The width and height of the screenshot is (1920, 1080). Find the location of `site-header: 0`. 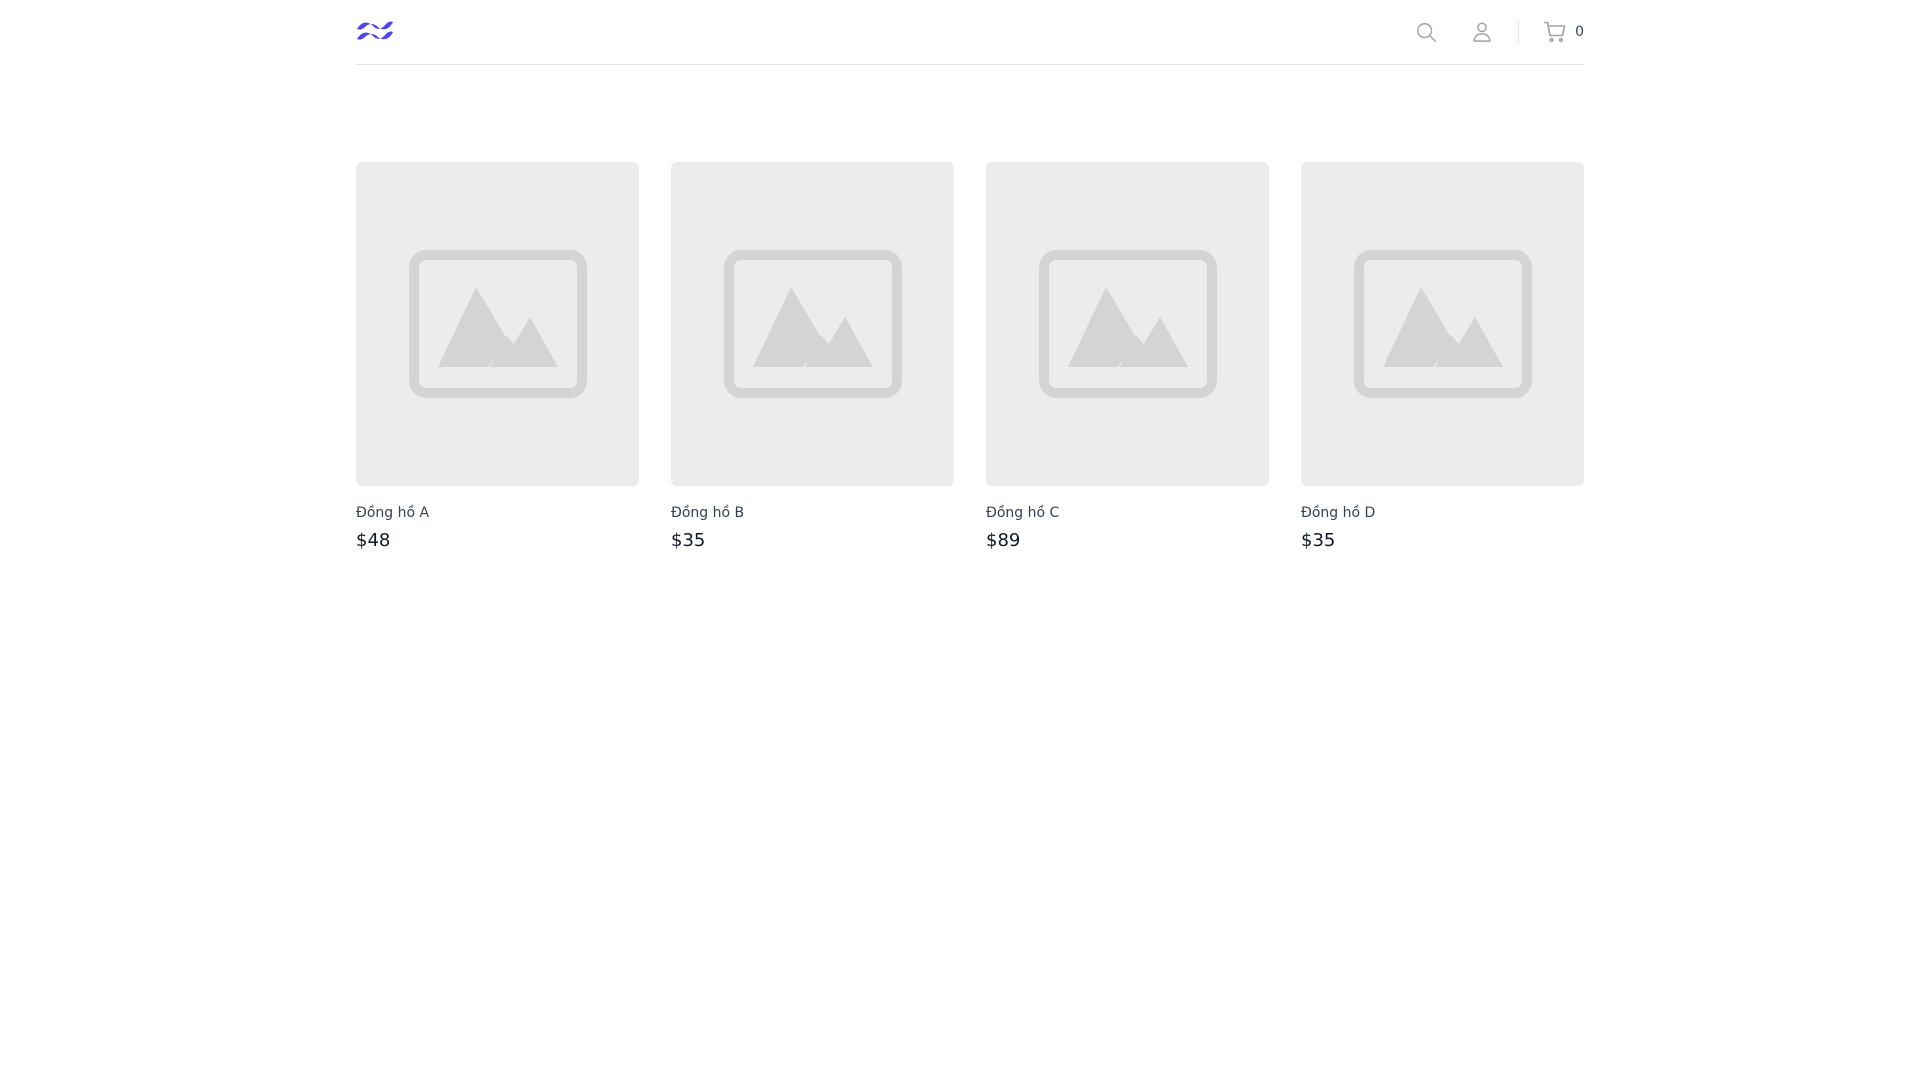

site-header: 0 is located at coordinates (970, 32).